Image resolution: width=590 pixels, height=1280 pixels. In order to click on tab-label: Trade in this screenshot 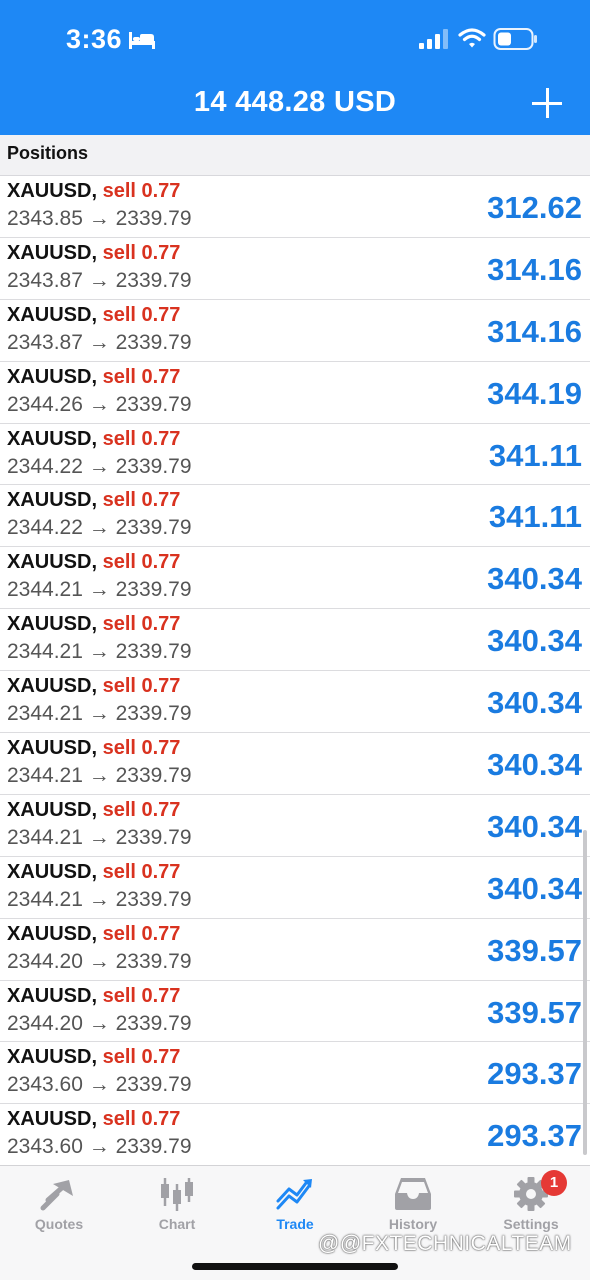, I will do `click(295, 1224)`.